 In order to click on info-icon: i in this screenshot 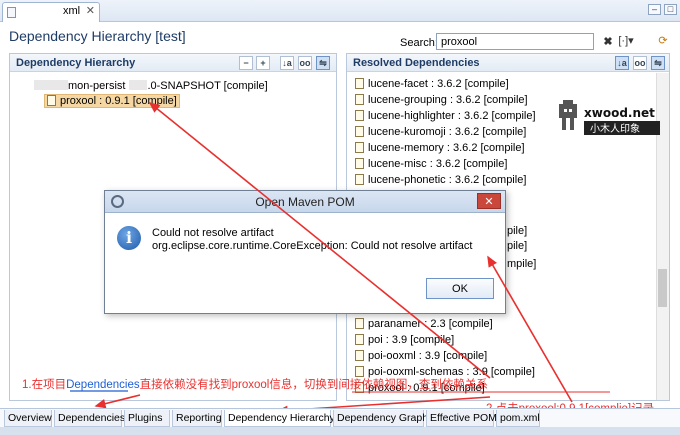, I will do `click(129, 238)`.